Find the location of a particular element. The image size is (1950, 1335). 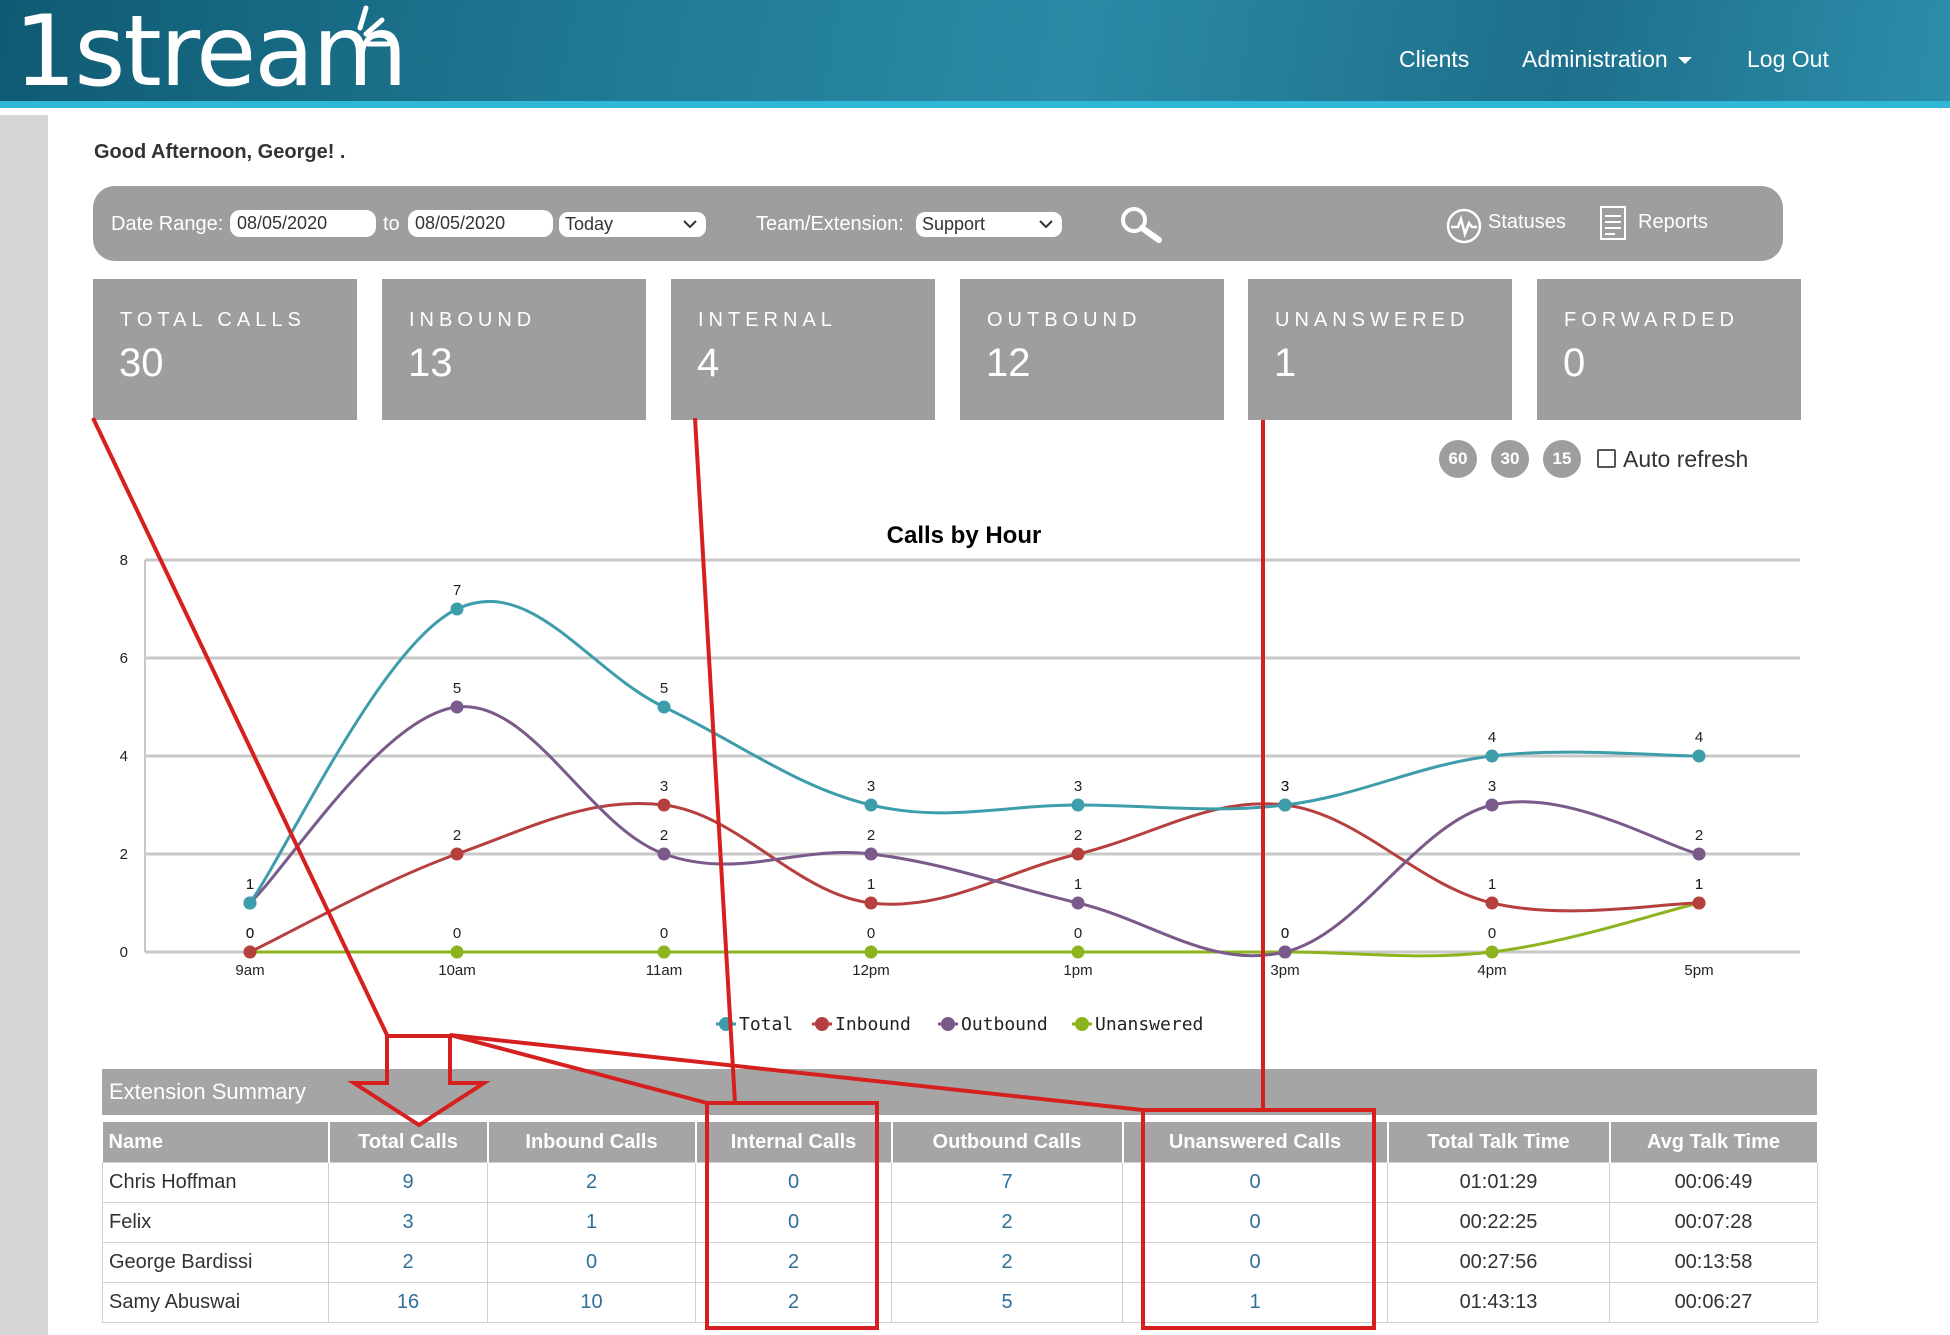

team-select: Support is located at coordinates (989, 224).